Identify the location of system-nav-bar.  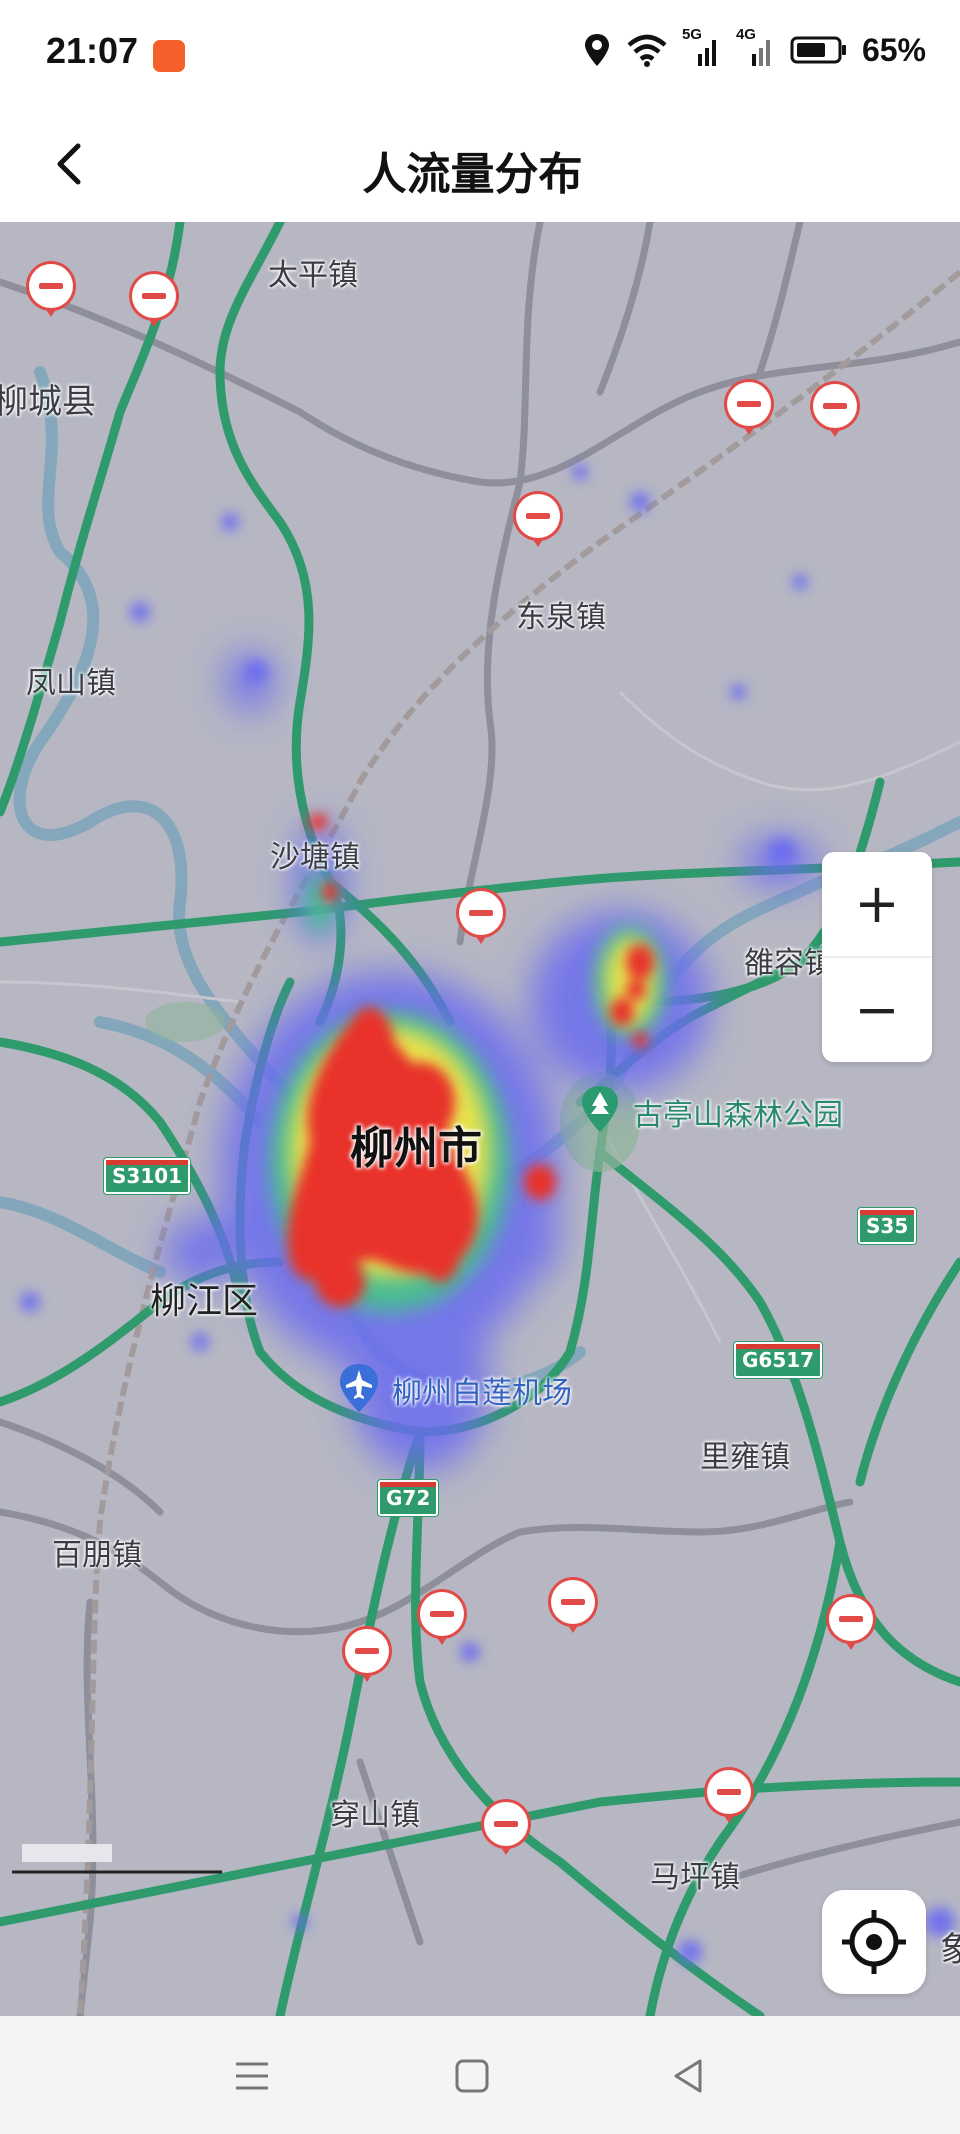
(480, 2075).